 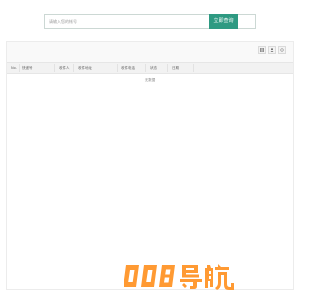 I want to click on search-input, so click(x=127, y=21).